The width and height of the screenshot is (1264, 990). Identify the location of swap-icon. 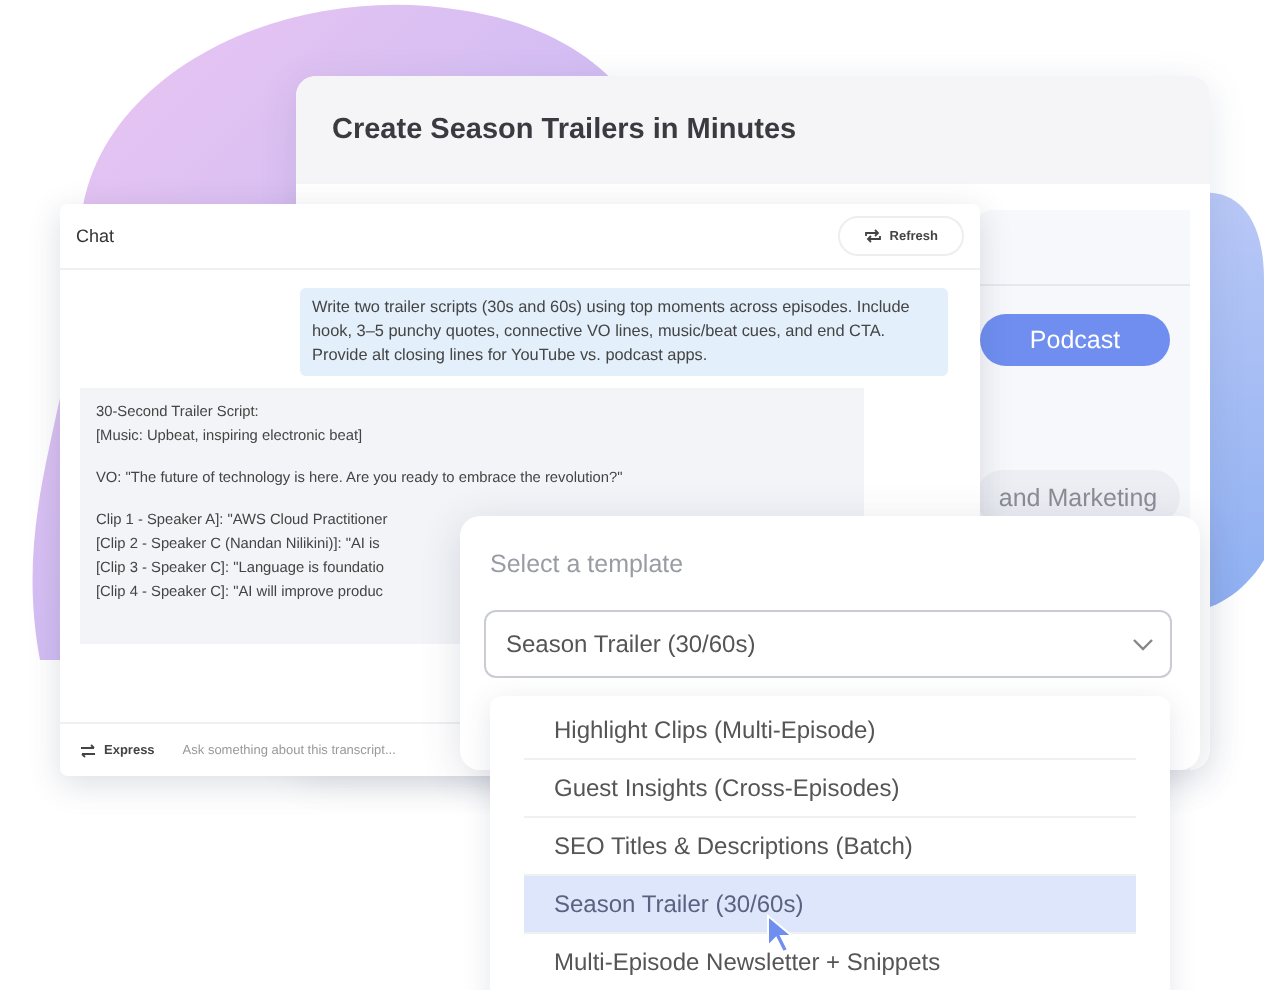
(88, 750).